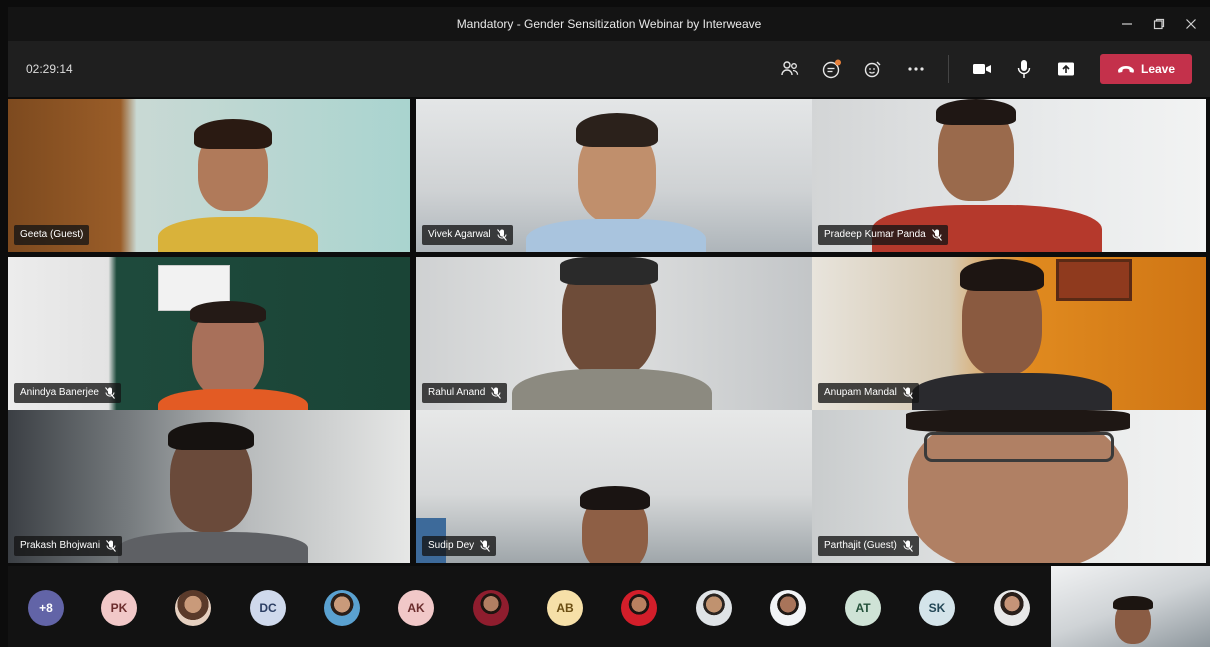 Image resolution: width=1210 pixels, height=647 pixels. I want to click on avatar-initials: AB, so click(565, 608).